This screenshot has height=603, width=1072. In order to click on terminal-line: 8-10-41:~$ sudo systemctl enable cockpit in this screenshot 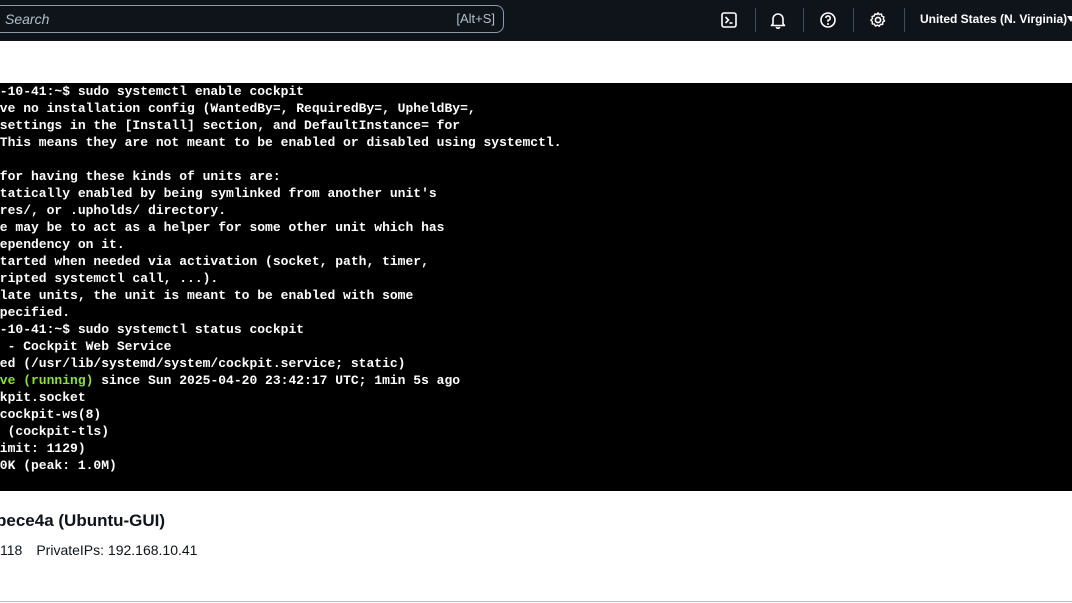, I will do `click(152, 91)`.